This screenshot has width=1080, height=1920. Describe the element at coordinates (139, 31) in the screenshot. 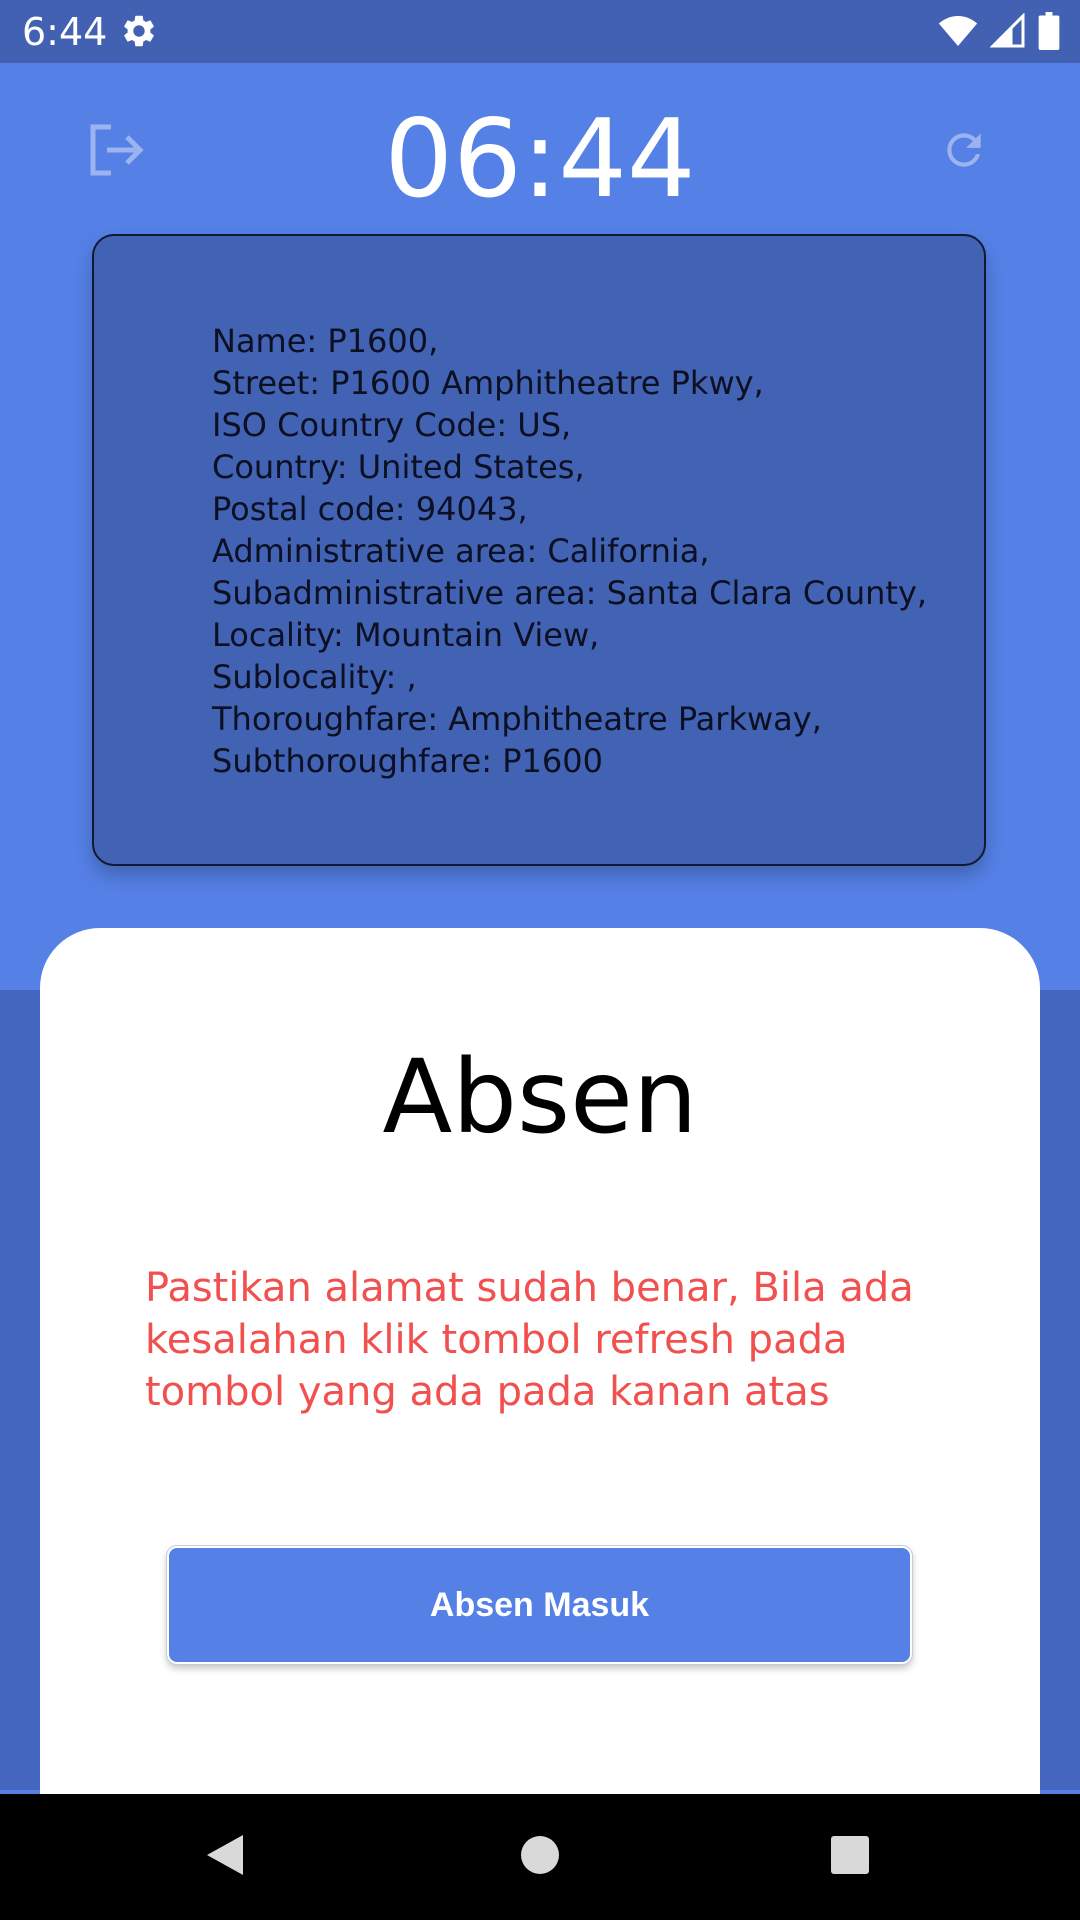

I see `gear-icon` at that location.